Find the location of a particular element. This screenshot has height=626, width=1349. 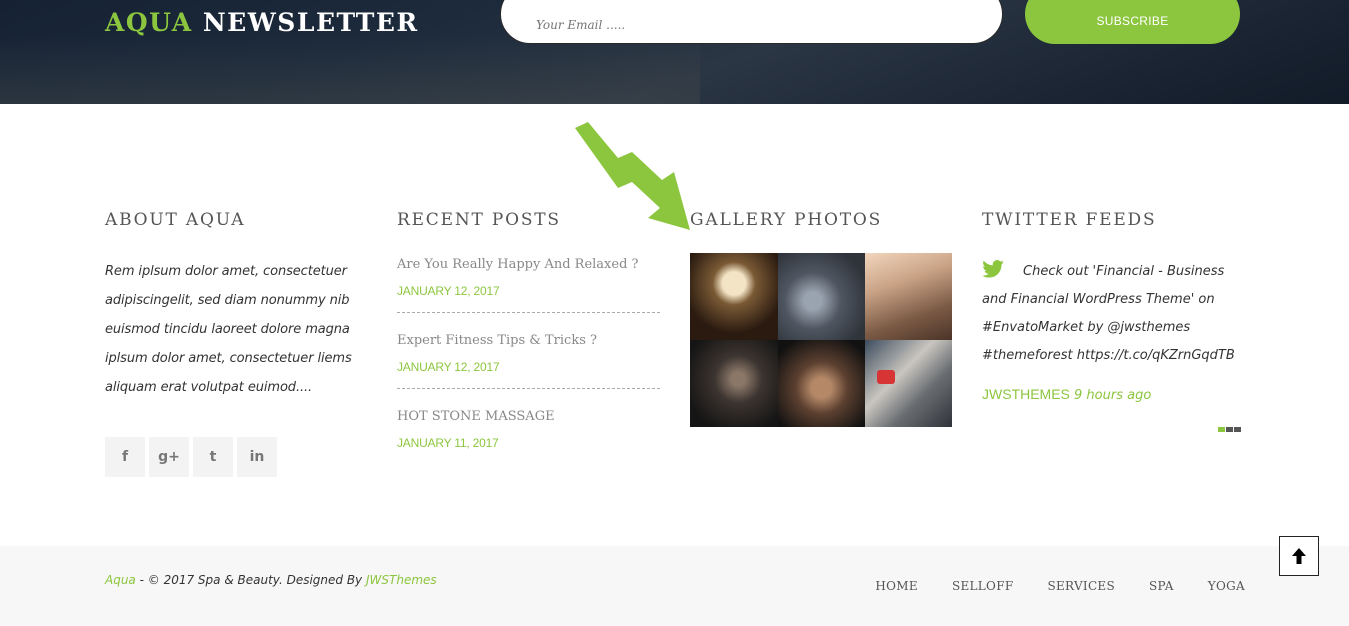

tweet-time: 9 hours ago is located at coordinates (1113, 395).